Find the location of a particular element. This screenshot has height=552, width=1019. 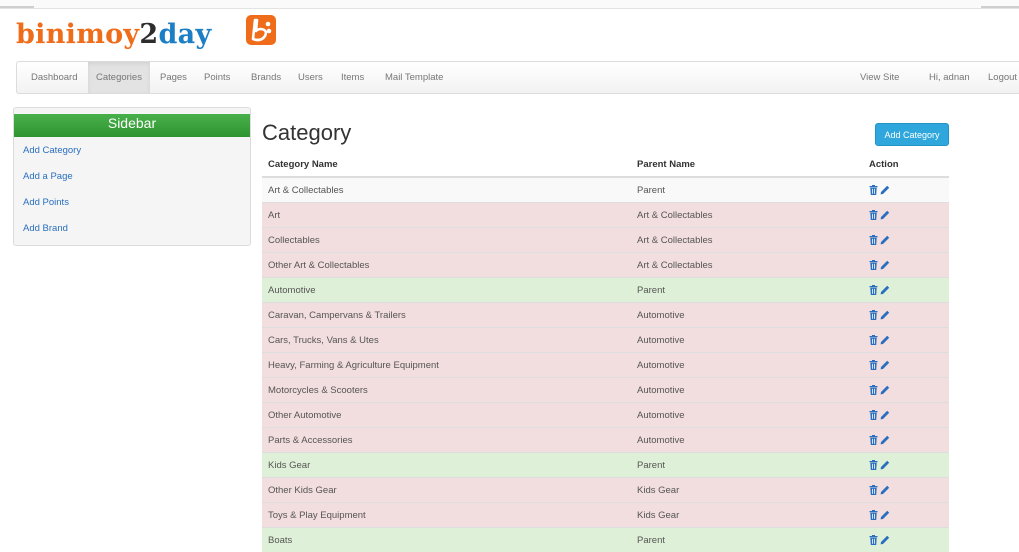

top-right-tab is located at coordinates (1000, 4).